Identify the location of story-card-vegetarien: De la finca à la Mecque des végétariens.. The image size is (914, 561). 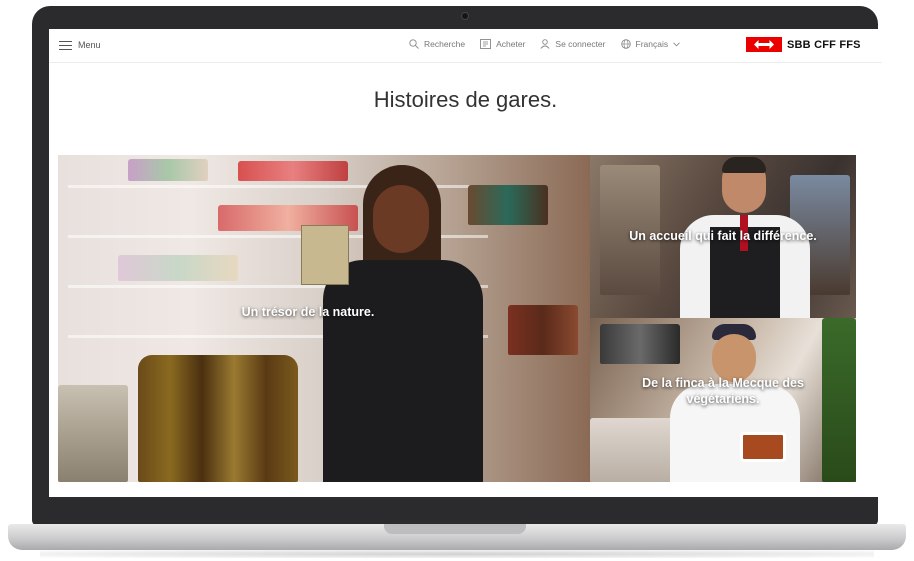
(723, 400).